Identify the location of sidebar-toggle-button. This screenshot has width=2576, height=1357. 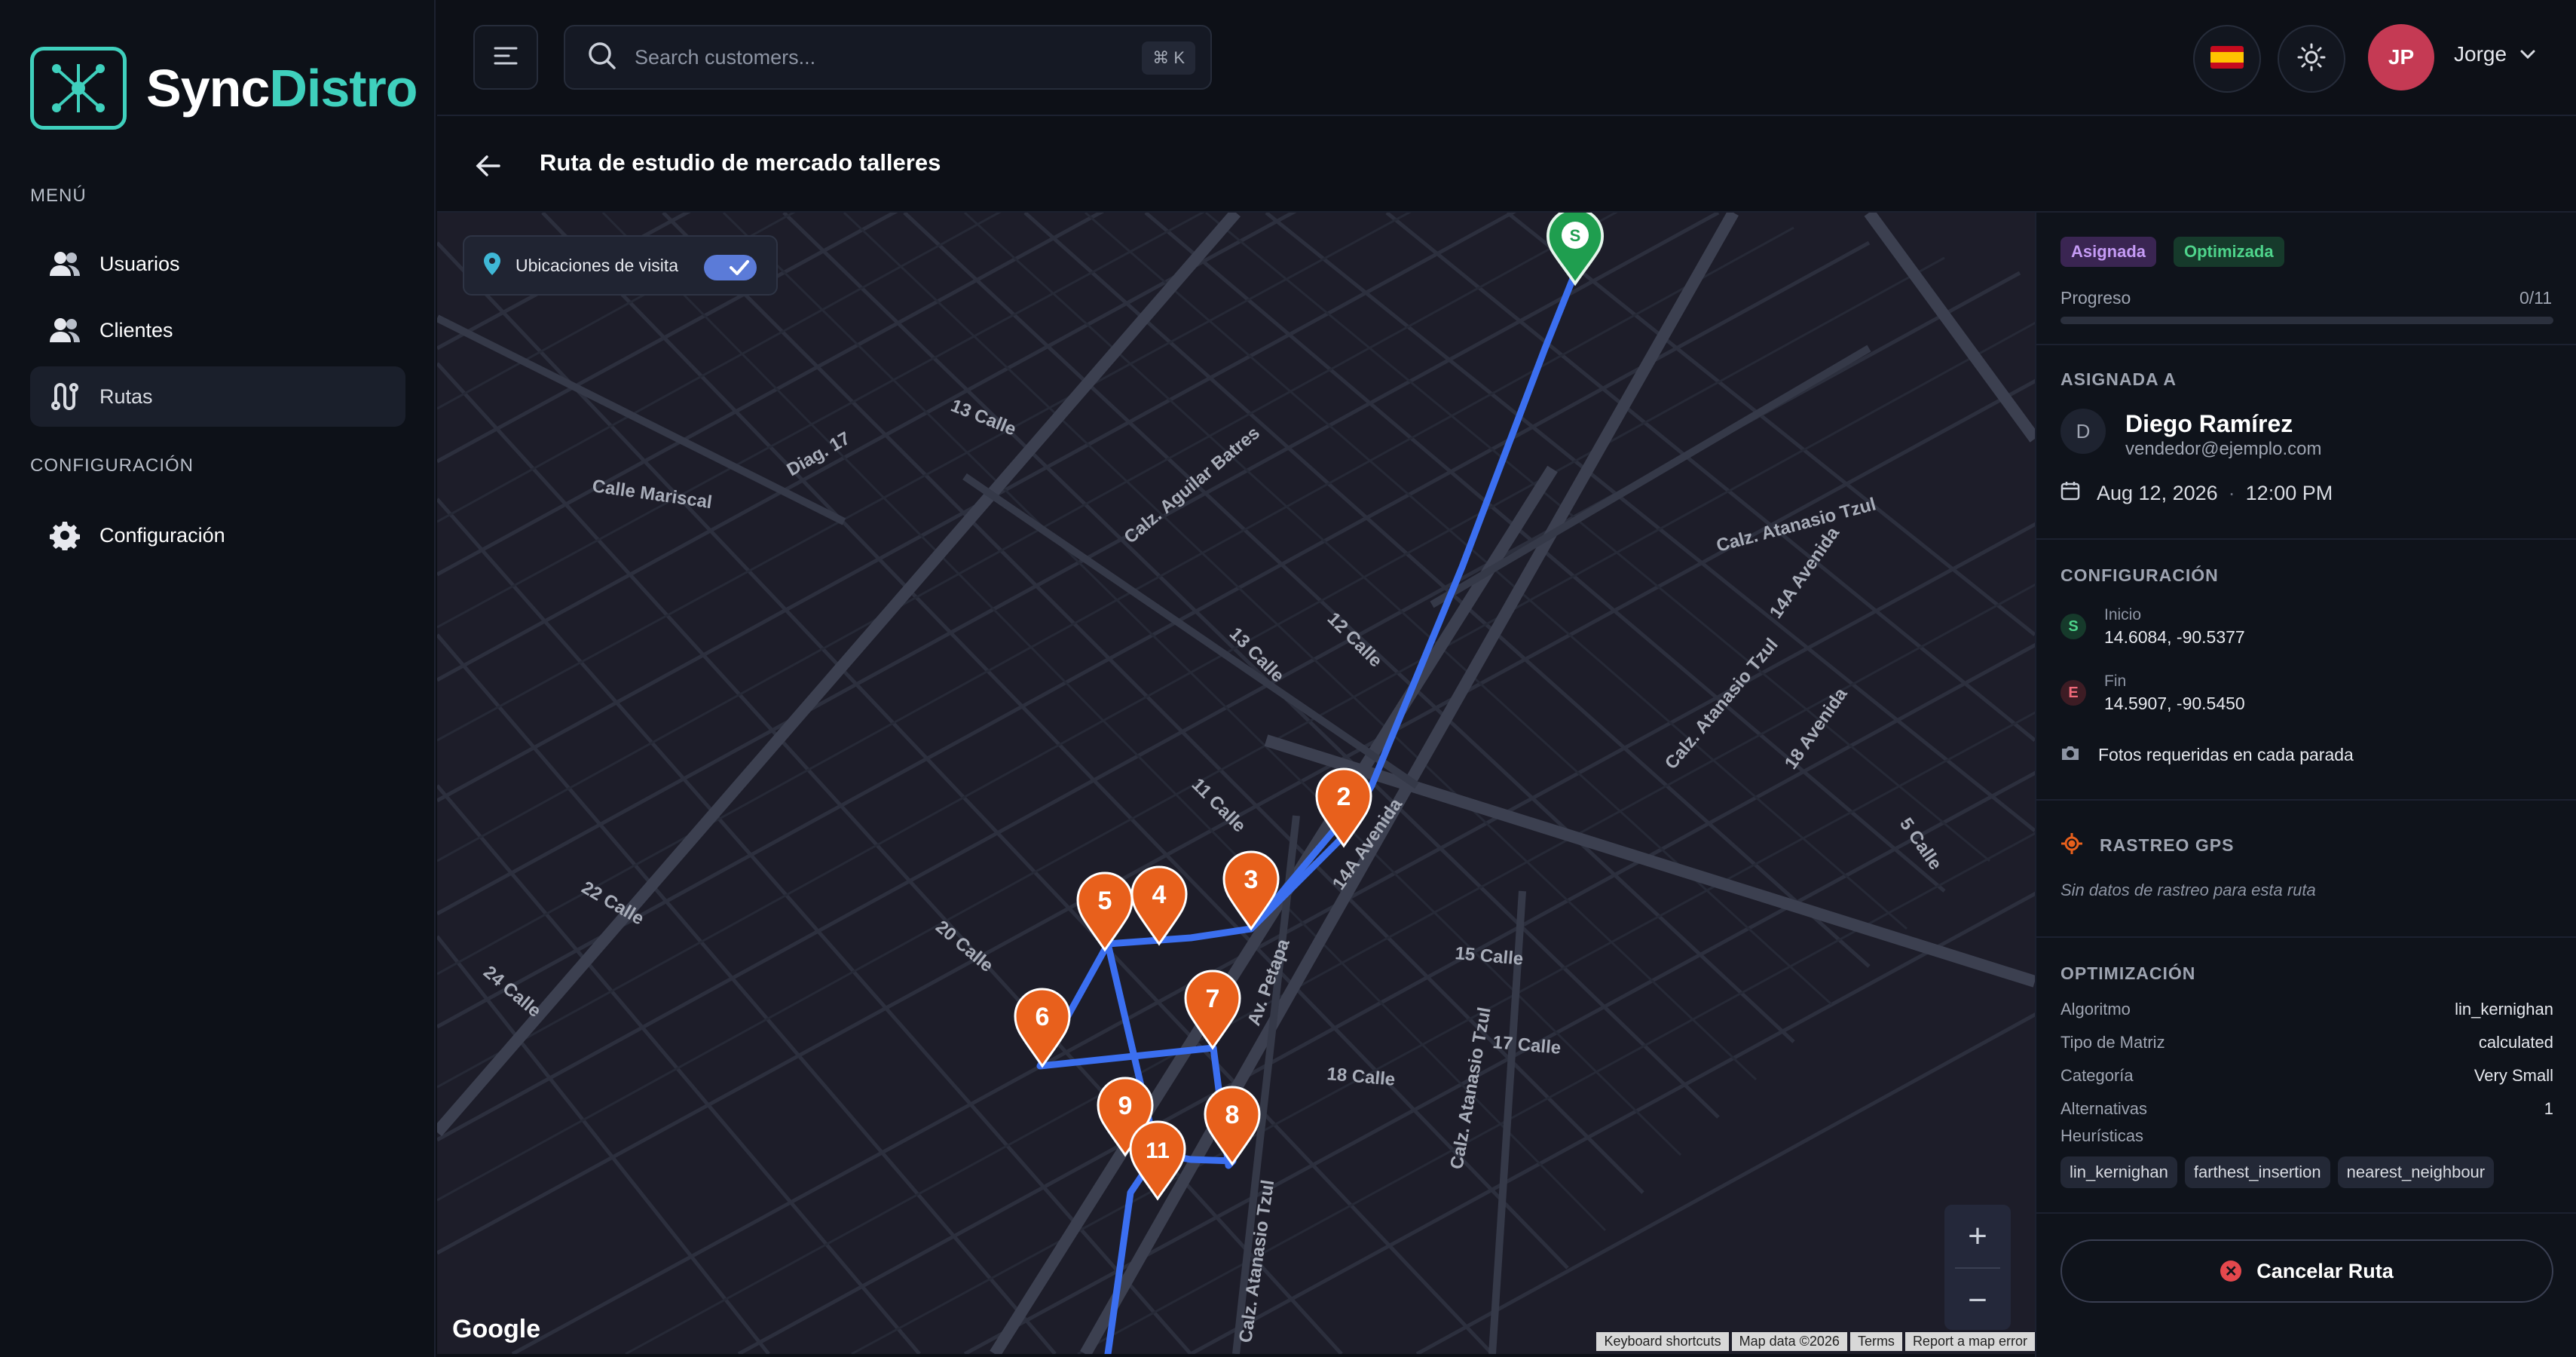
(505, 57).